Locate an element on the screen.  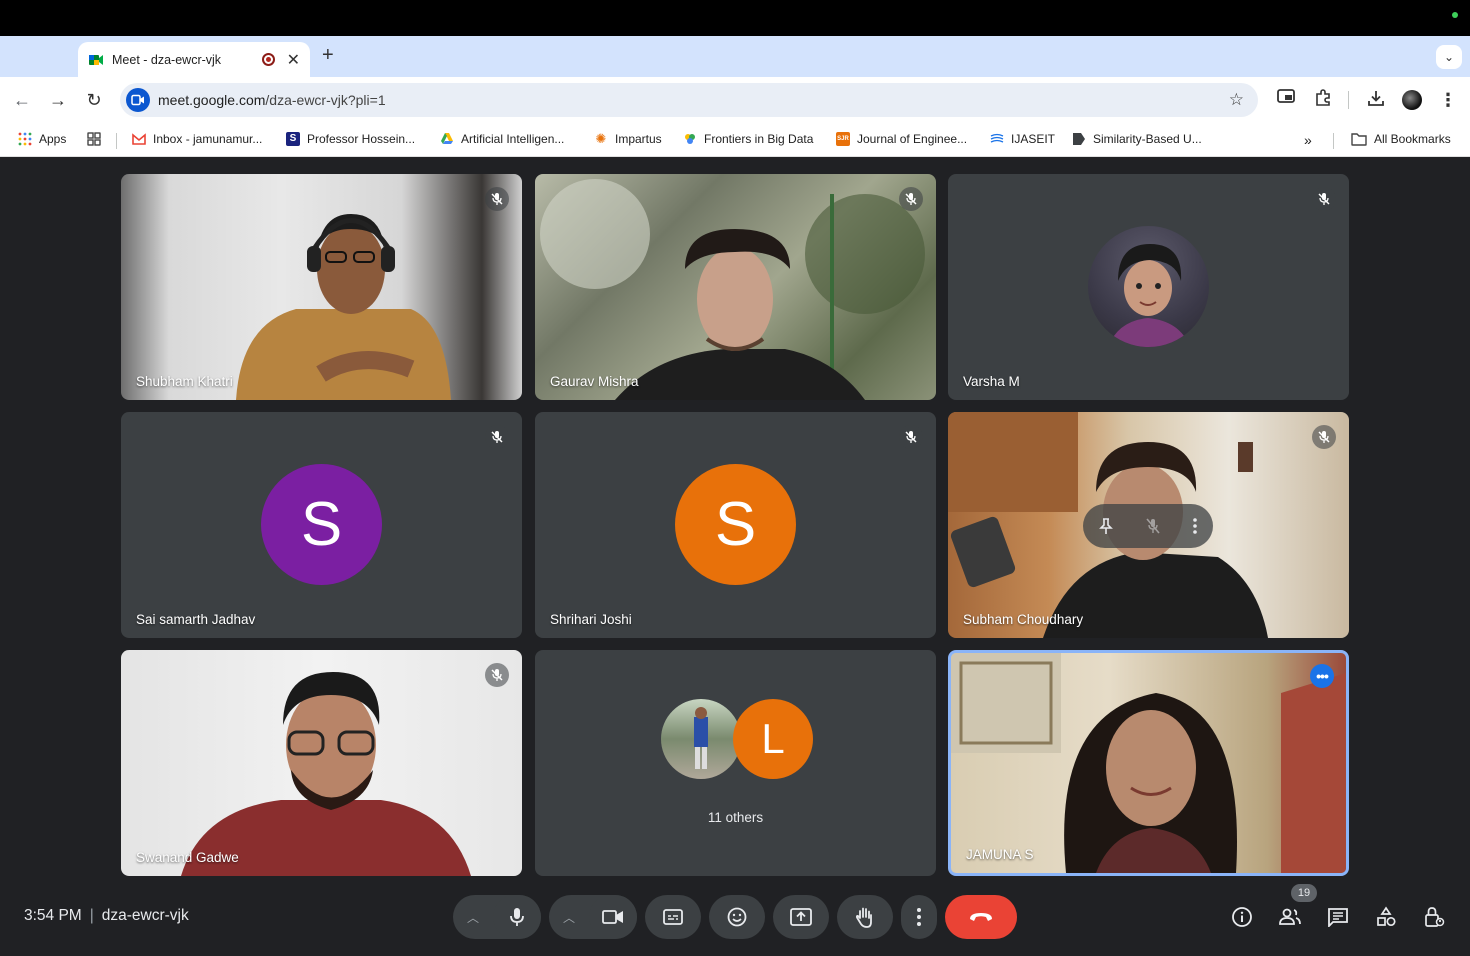
reactions-button is located at coordinates (737, 917).